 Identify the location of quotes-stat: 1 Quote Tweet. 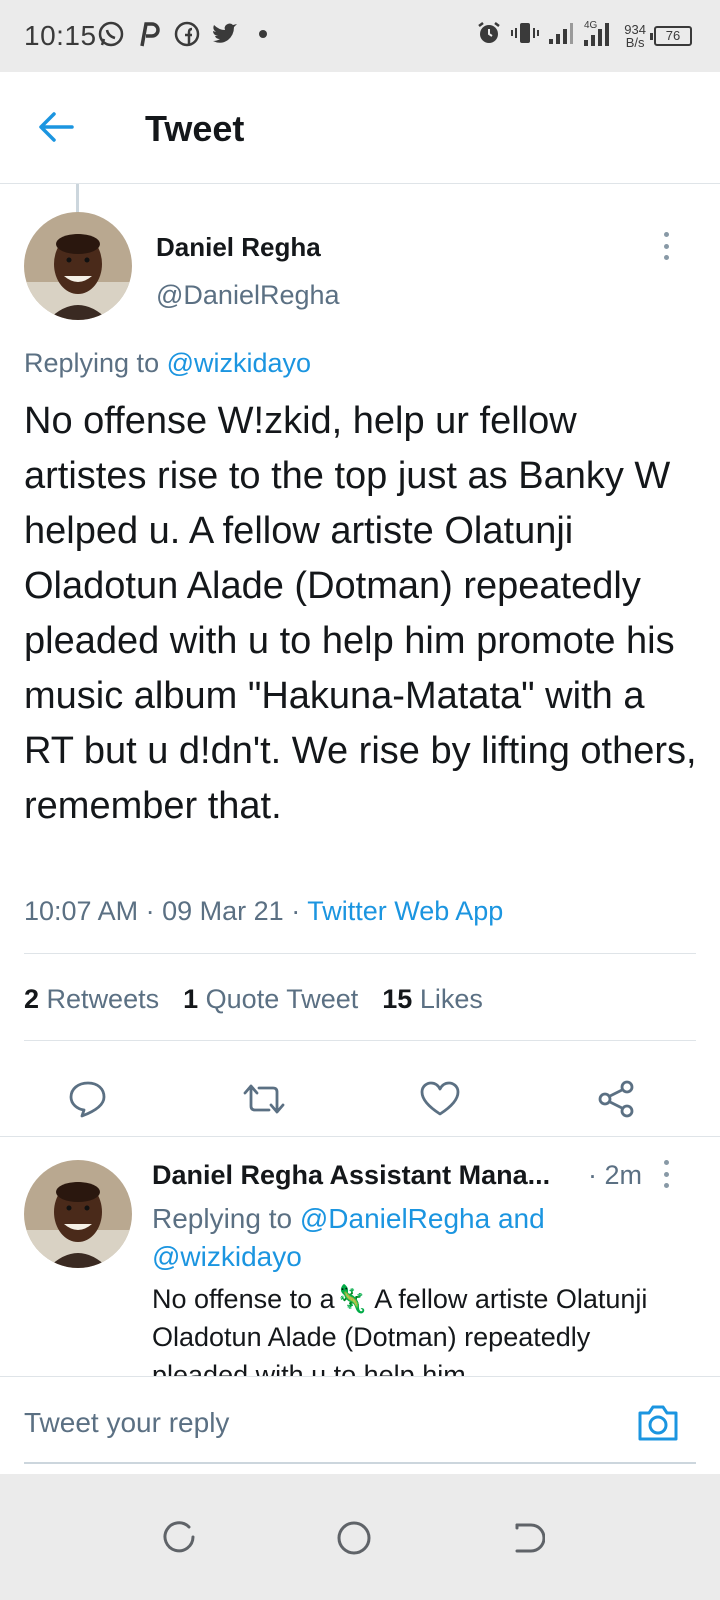
(270, 999).